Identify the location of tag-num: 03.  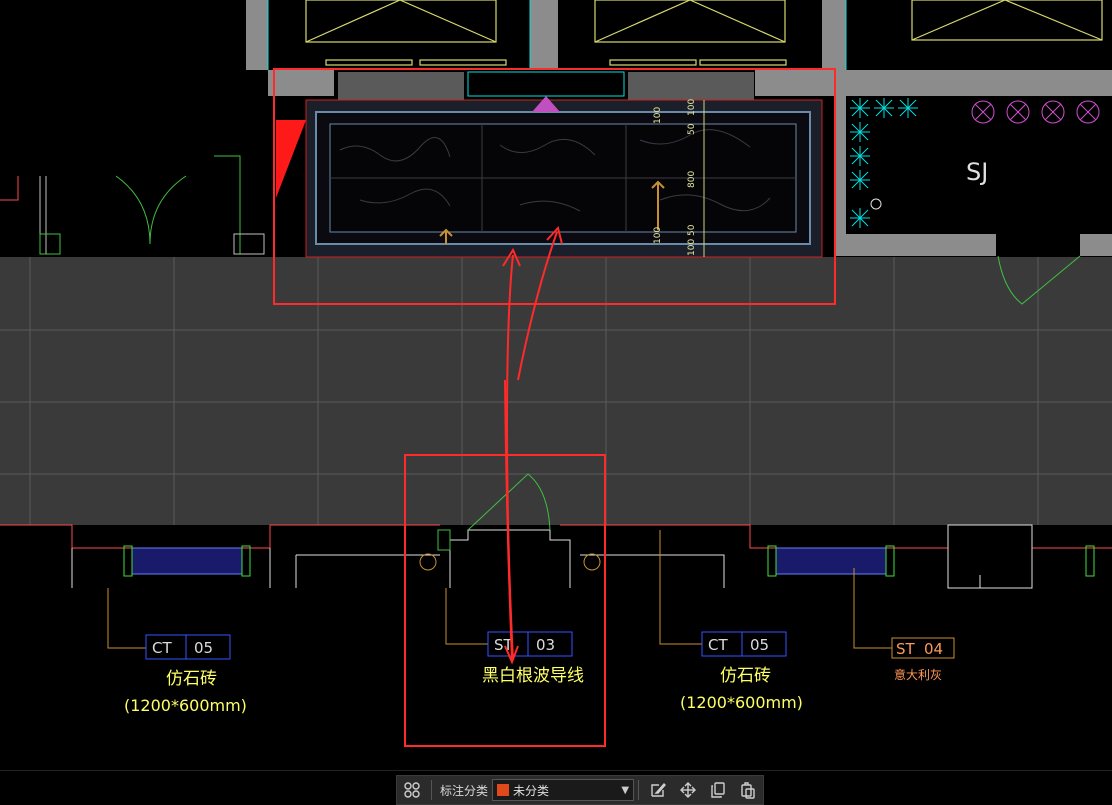
(545, 645).